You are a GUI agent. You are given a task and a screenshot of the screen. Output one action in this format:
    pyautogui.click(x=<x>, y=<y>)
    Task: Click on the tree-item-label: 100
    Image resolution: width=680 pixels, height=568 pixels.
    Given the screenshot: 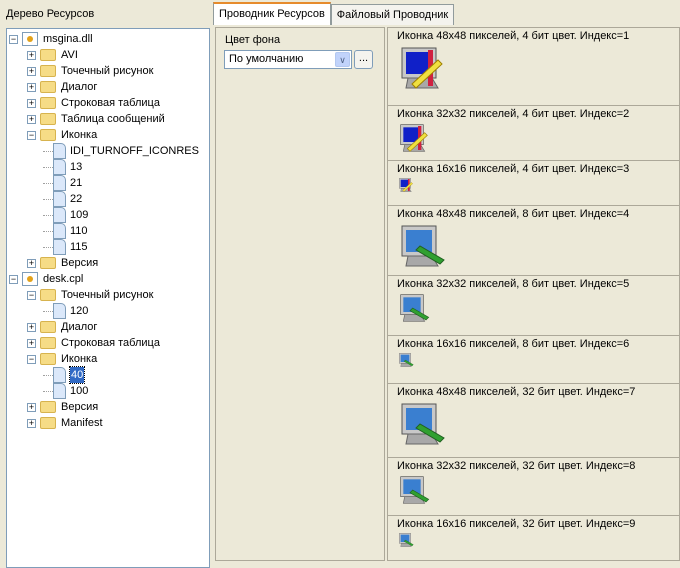 What is the action you would take?
    pyautogui.click(x=79, y=391)
    